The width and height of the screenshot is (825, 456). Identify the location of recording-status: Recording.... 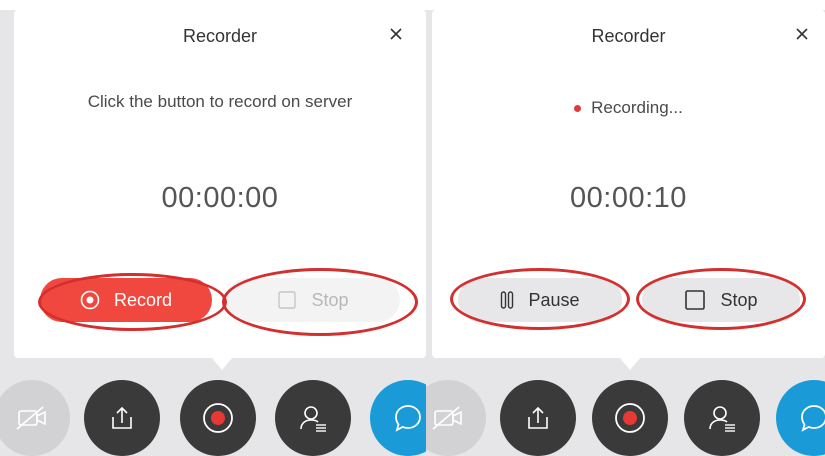
(628, 108).